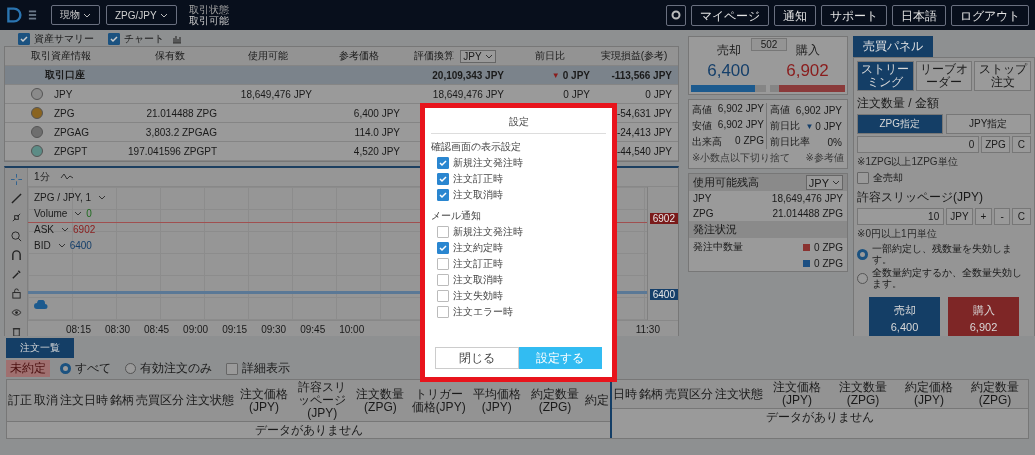 This screenshot has width=1035, height=455. What do you see at coordinates (944, 76) in the screenshot?
I see `order-type-tab: リーブオーダー` at bounding box center [944, 76].